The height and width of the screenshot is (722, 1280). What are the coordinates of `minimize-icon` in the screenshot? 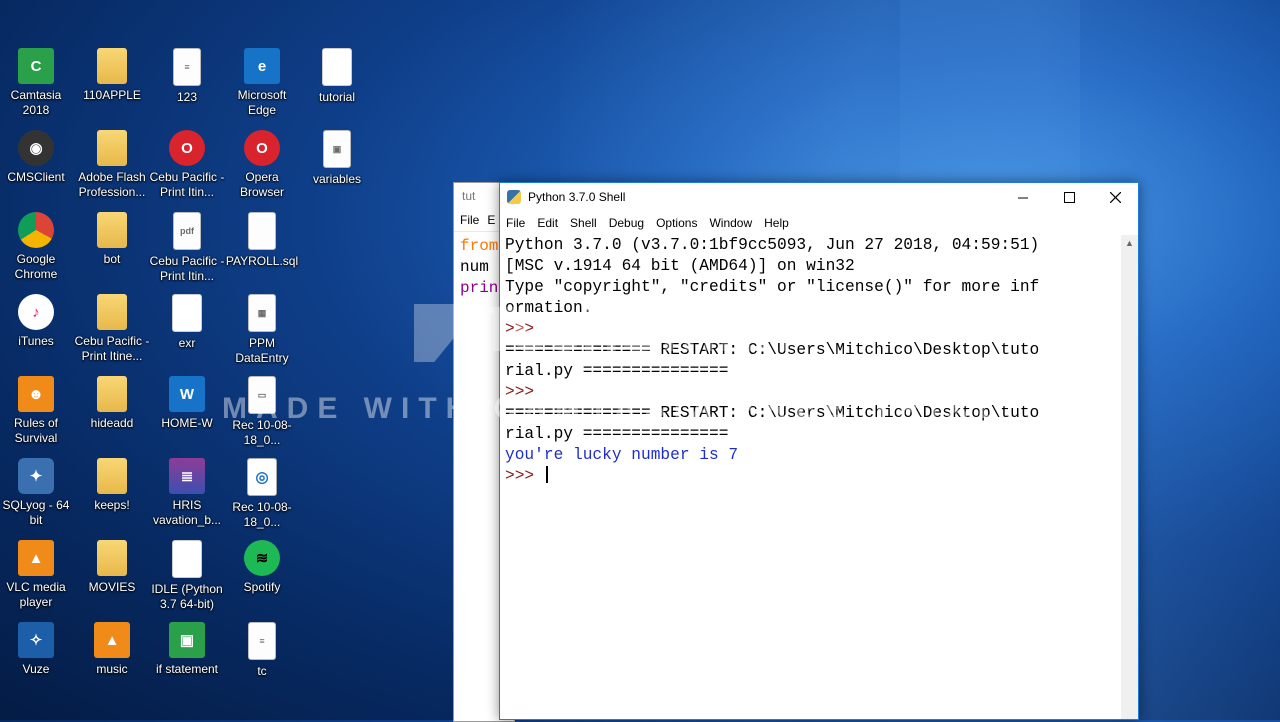 It's located at (1023, 197).